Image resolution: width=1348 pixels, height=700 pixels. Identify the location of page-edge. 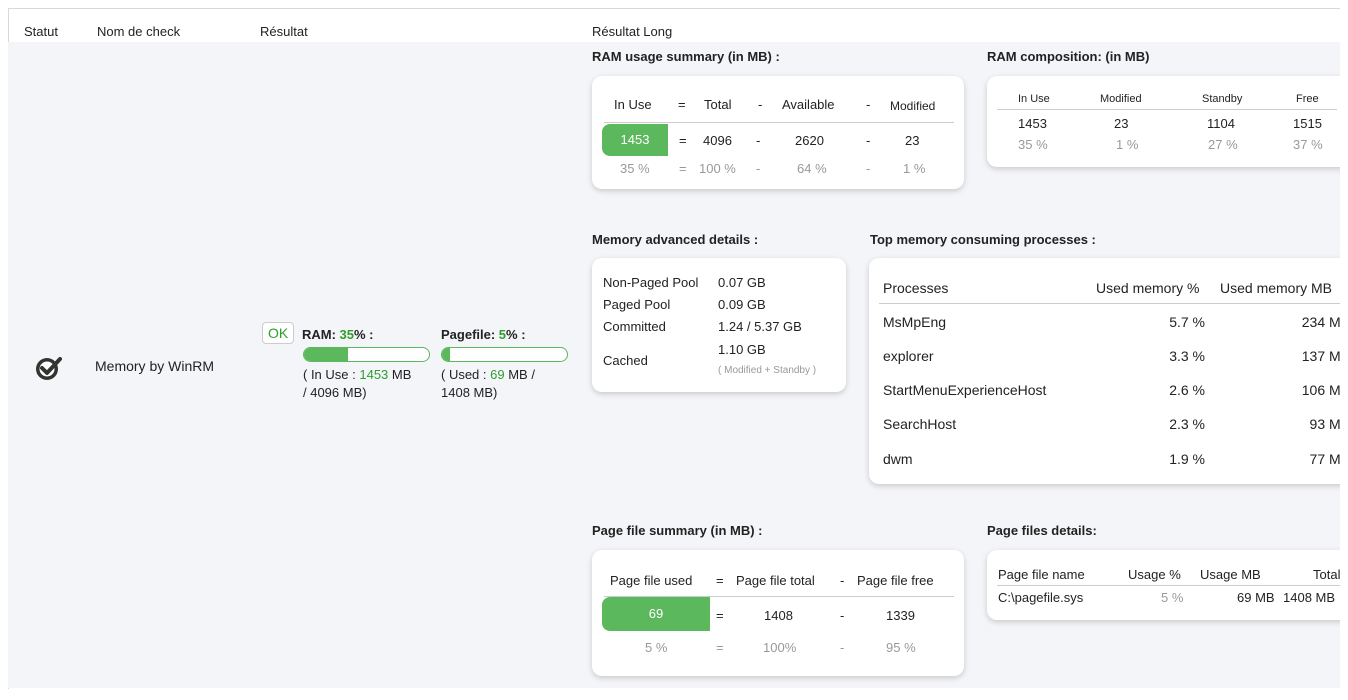
(1344, 350).